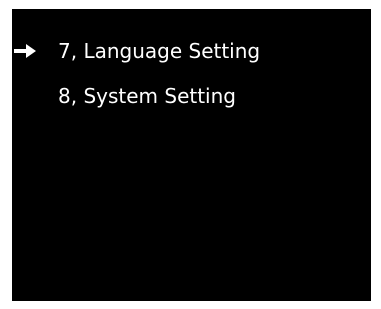 This screenshot has height=309, width=381. I want to click on menu-item-label: 7, Language Setting, so click(159, 51).